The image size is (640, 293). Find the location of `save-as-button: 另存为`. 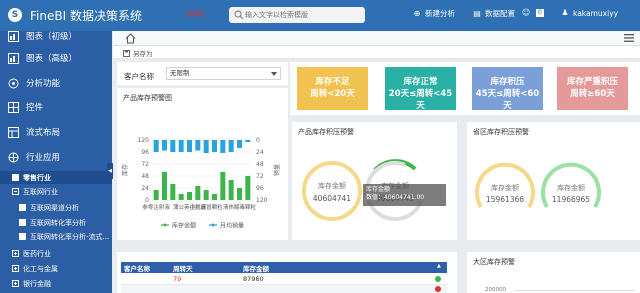

save-as-button: 另存为 is located at coordinates (138, 53).